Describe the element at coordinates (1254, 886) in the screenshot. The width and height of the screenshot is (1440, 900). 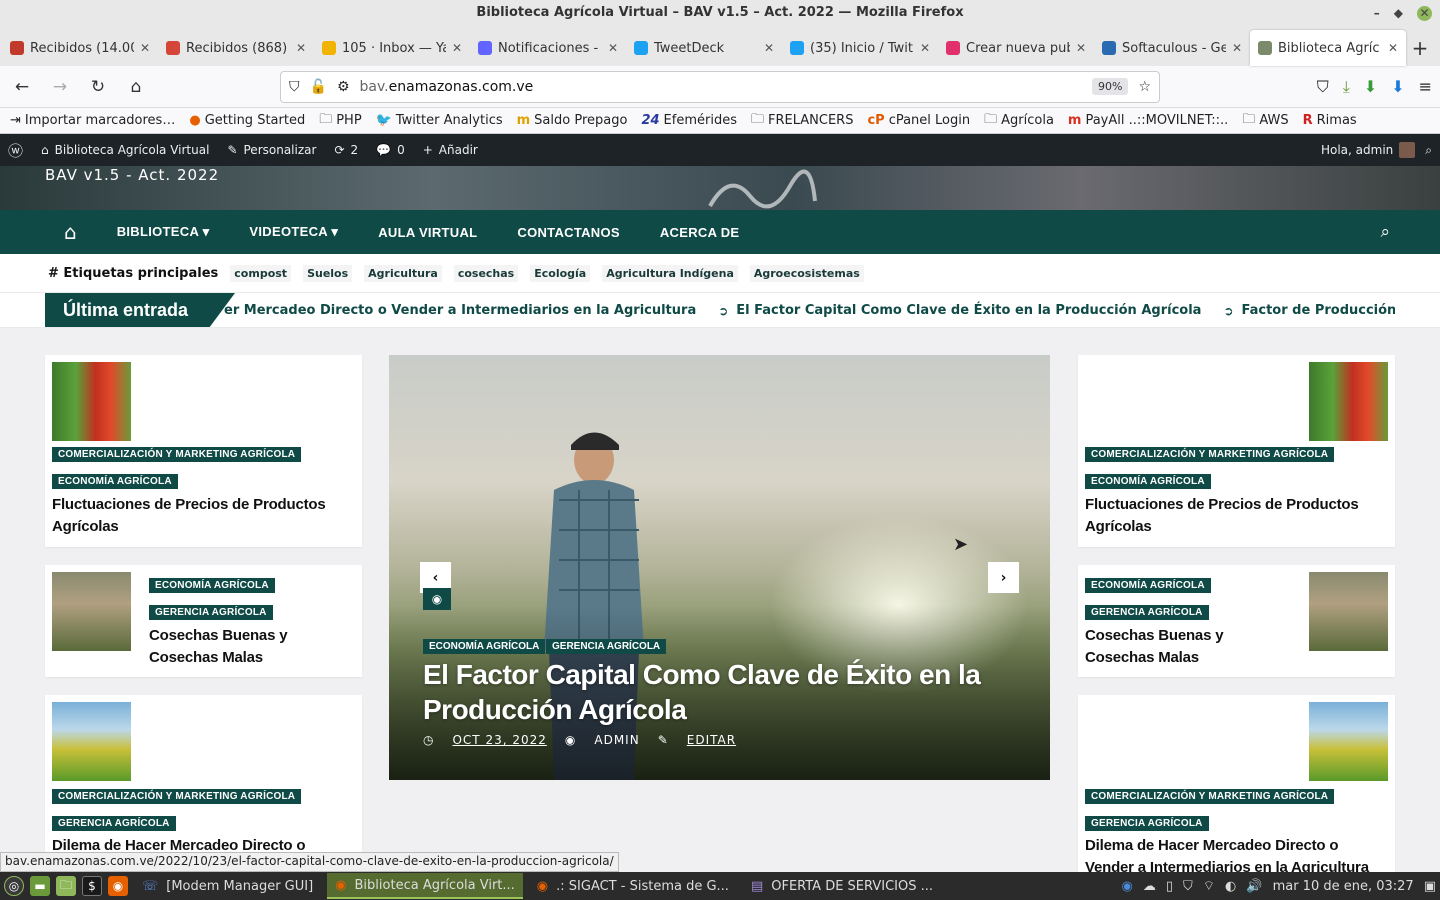
I see `volume-icon: 🔊` at that location.